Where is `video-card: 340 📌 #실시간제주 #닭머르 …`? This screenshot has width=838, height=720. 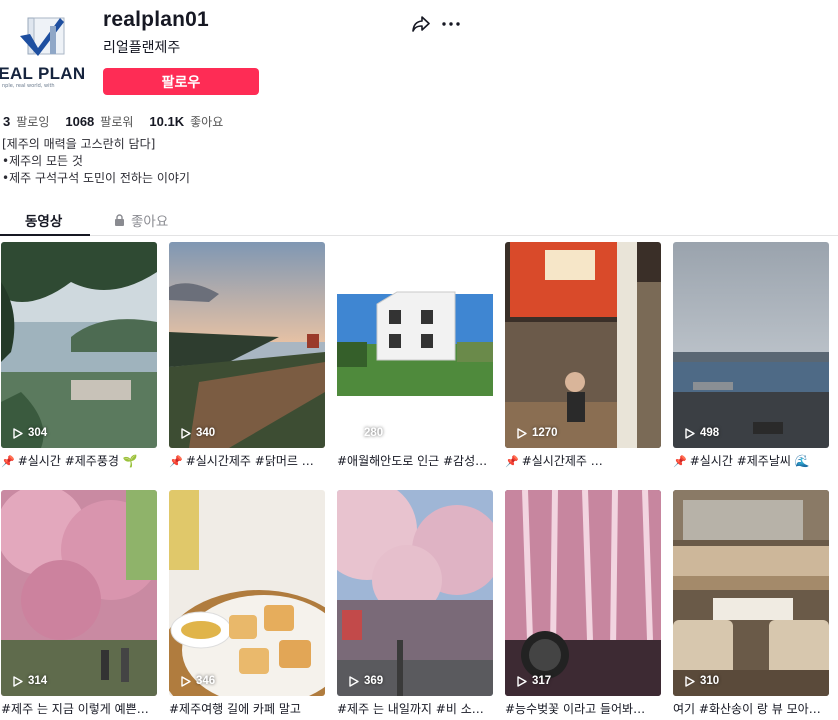
video-card: 340 📌 #실시간제주 #닭머르 … is located at coordinates (247, 356).